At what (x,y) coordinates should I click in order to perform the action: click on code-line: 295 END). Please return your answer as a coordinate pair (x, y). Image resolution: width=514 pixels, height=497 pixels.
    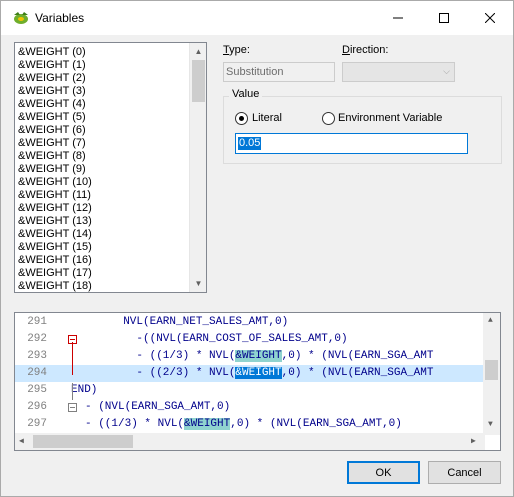
    Looking at the image, I should click on (250, 390).